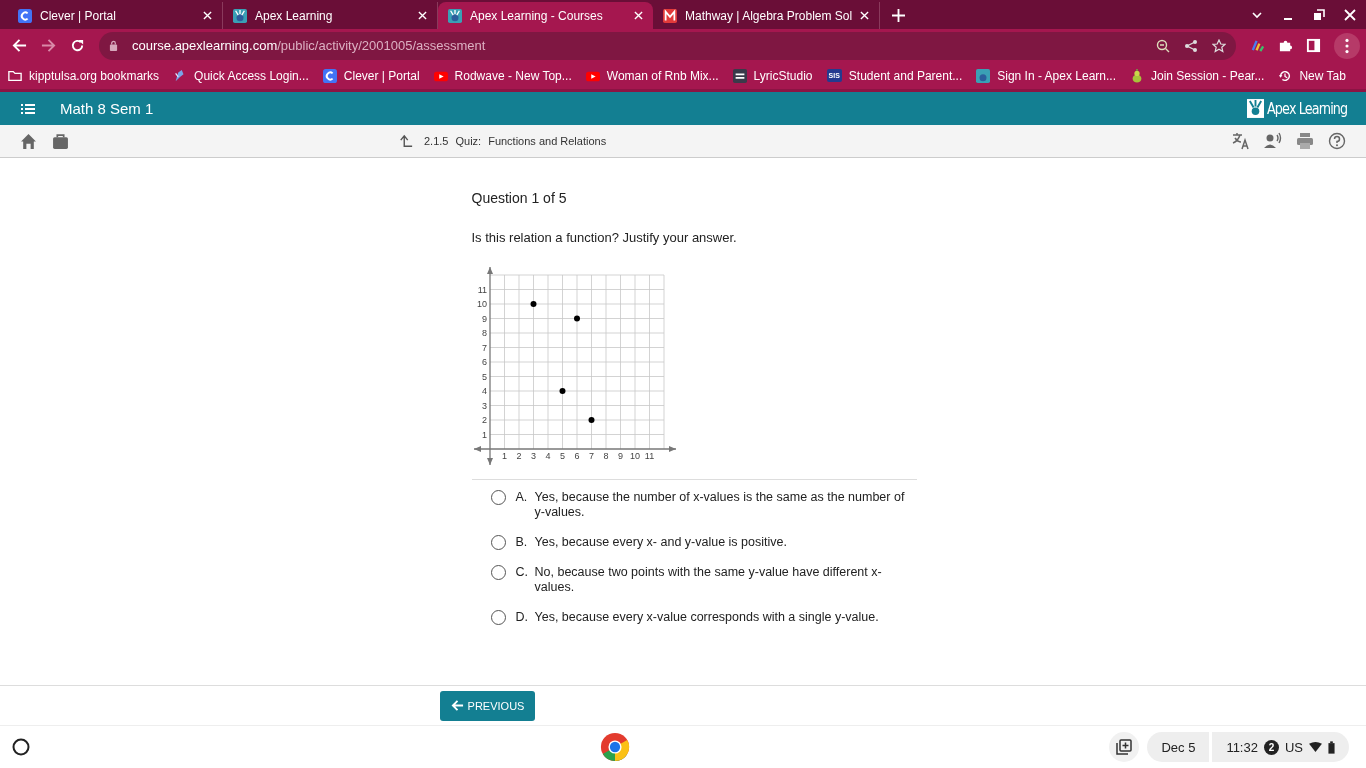 The height and width of the screenshot is (768, 1366). I want to click on lines-icon, so click(739, 75).